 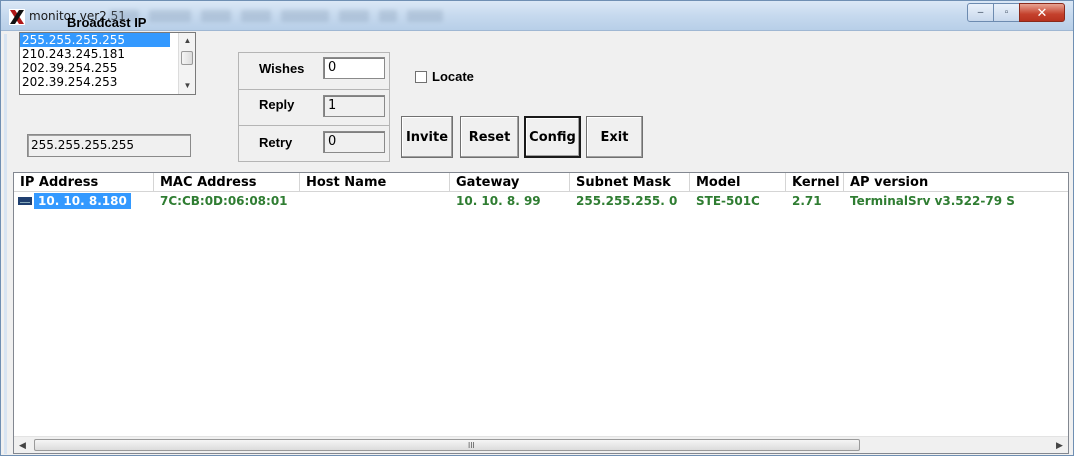 I want to click on scroll-up-icon: ▲, so click(x=187, y=41).